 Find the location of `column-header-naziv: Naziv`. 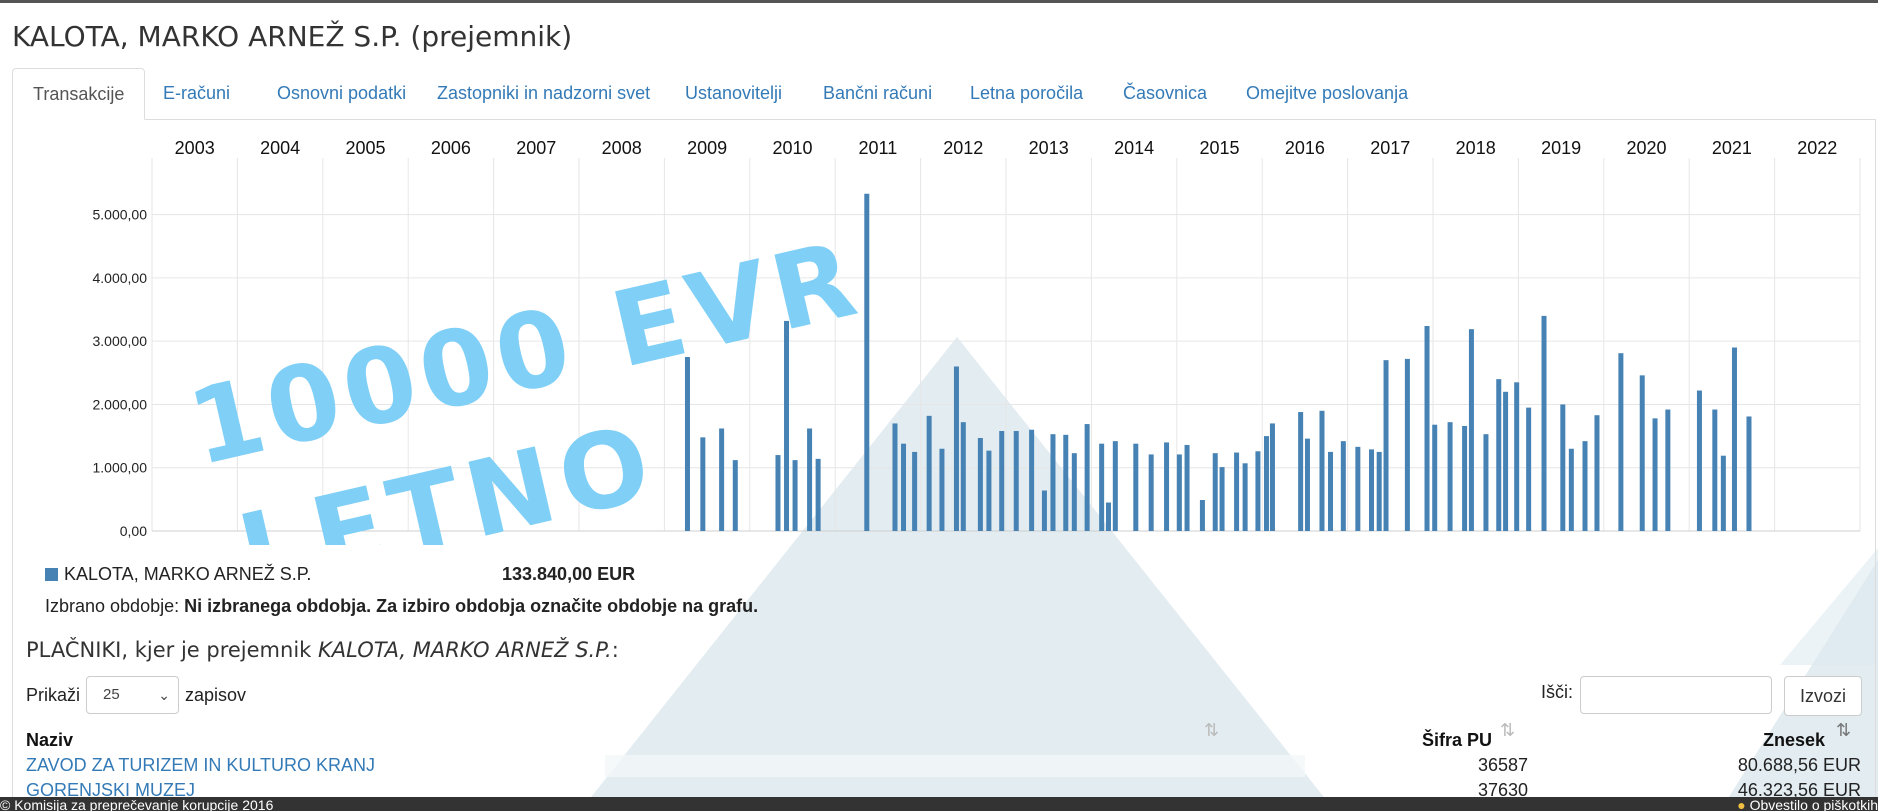

column-header-naziv: Naziv is located at coordinates (49, 740).